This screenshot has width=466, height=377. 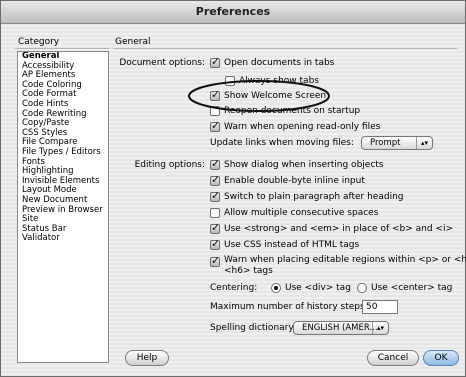 What do you see at coordinates (215, 213) in the screenshot?
I see `consecutive-spaces-checkbox` at bounding box center [215, 213].